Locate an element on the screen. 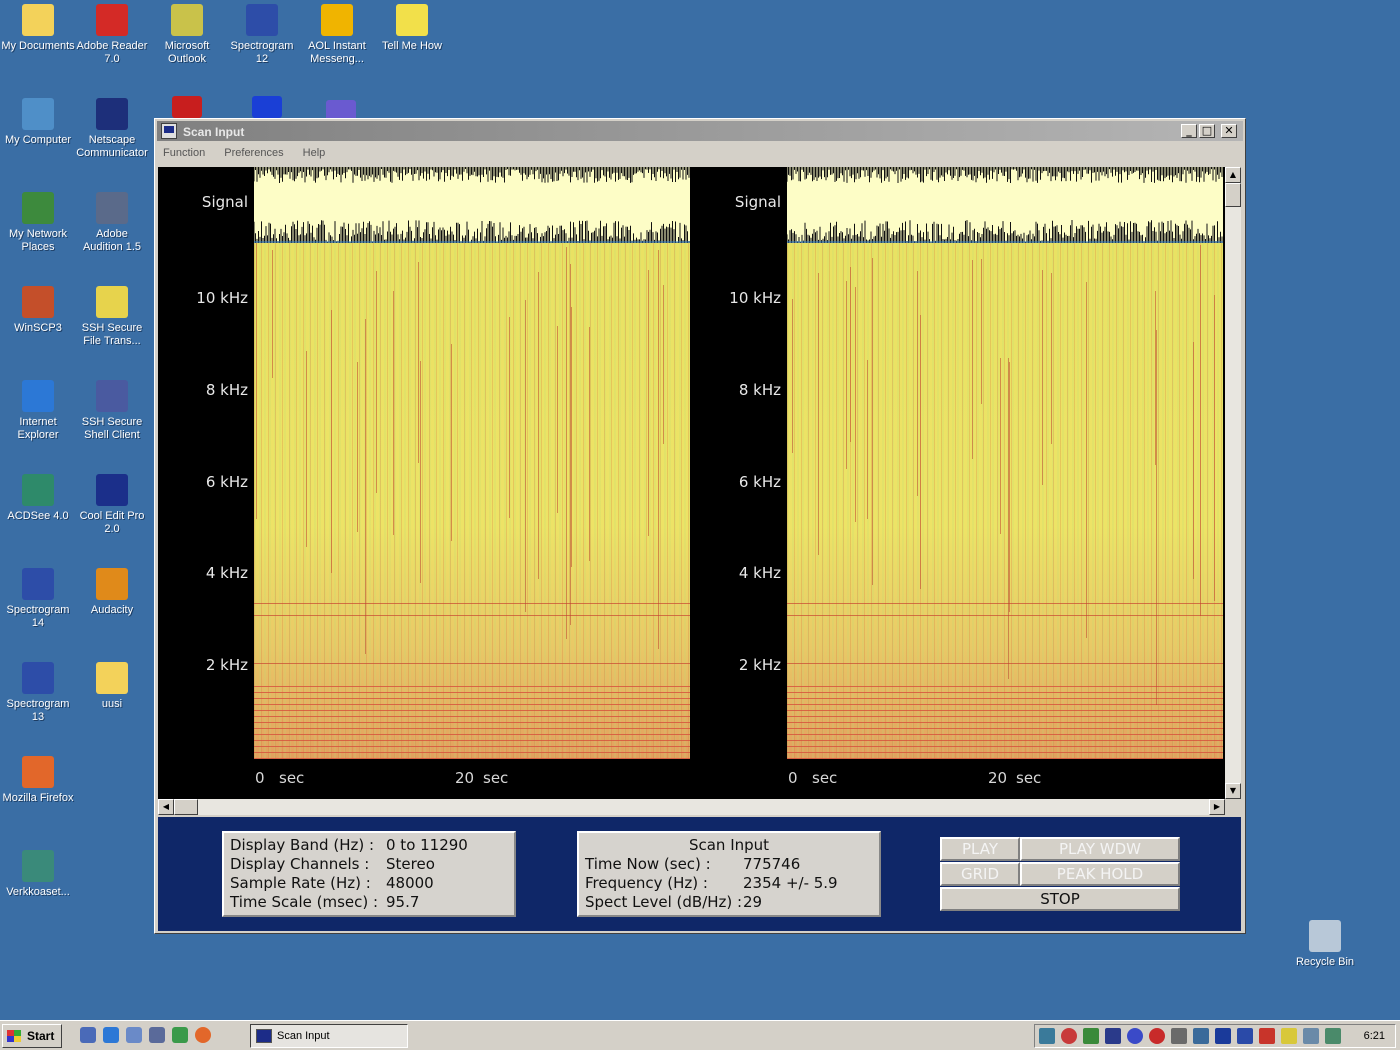 Image resolution: width=1400 pixels, height=1050 pixels. tray-monitor-icon is located at coordinates (1179, 1036).